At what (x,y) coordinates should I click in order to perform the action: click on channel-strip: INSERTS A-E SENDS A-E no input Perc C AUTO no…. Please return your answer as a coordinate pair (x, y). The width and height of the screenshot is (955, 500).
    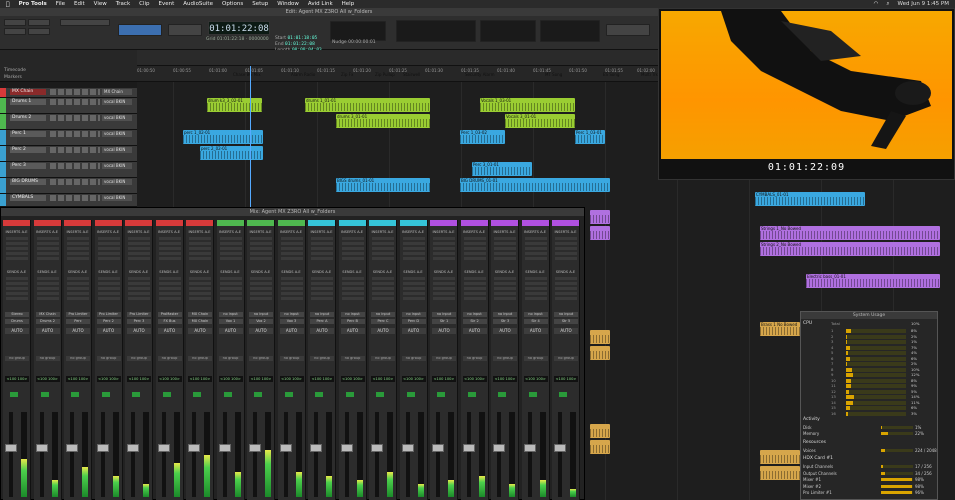
    Looking at the image, I should click on (383, 360).